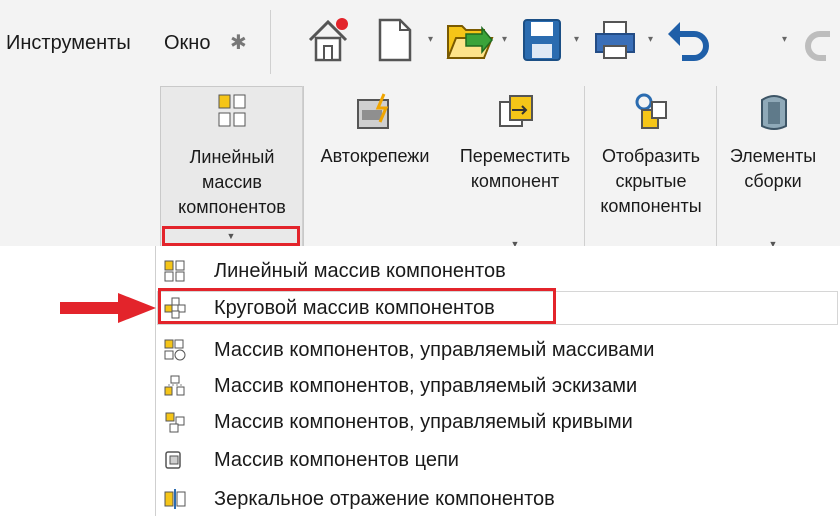 The image size is (840, 516). What do you see at coordinates (394, 40) in the screenshot?
I see `new-document-icon` at bounding box center [394, 40].